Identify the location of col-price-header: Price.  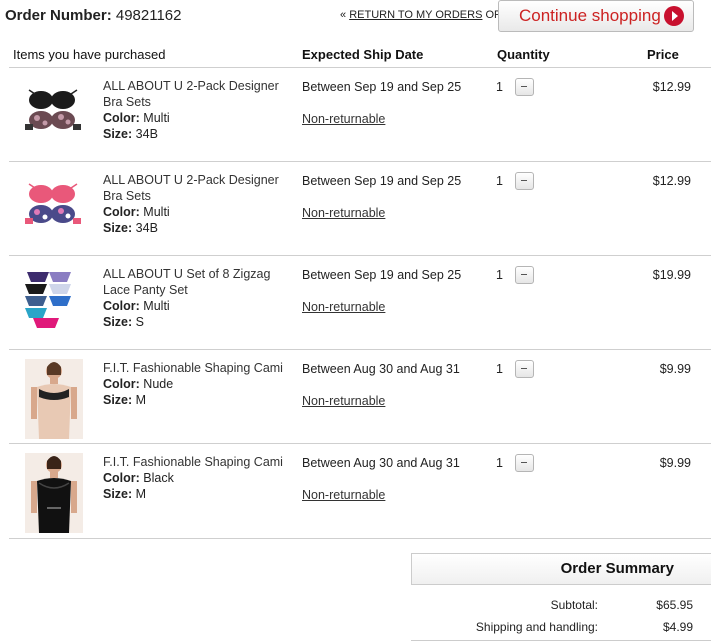
(663, 54).